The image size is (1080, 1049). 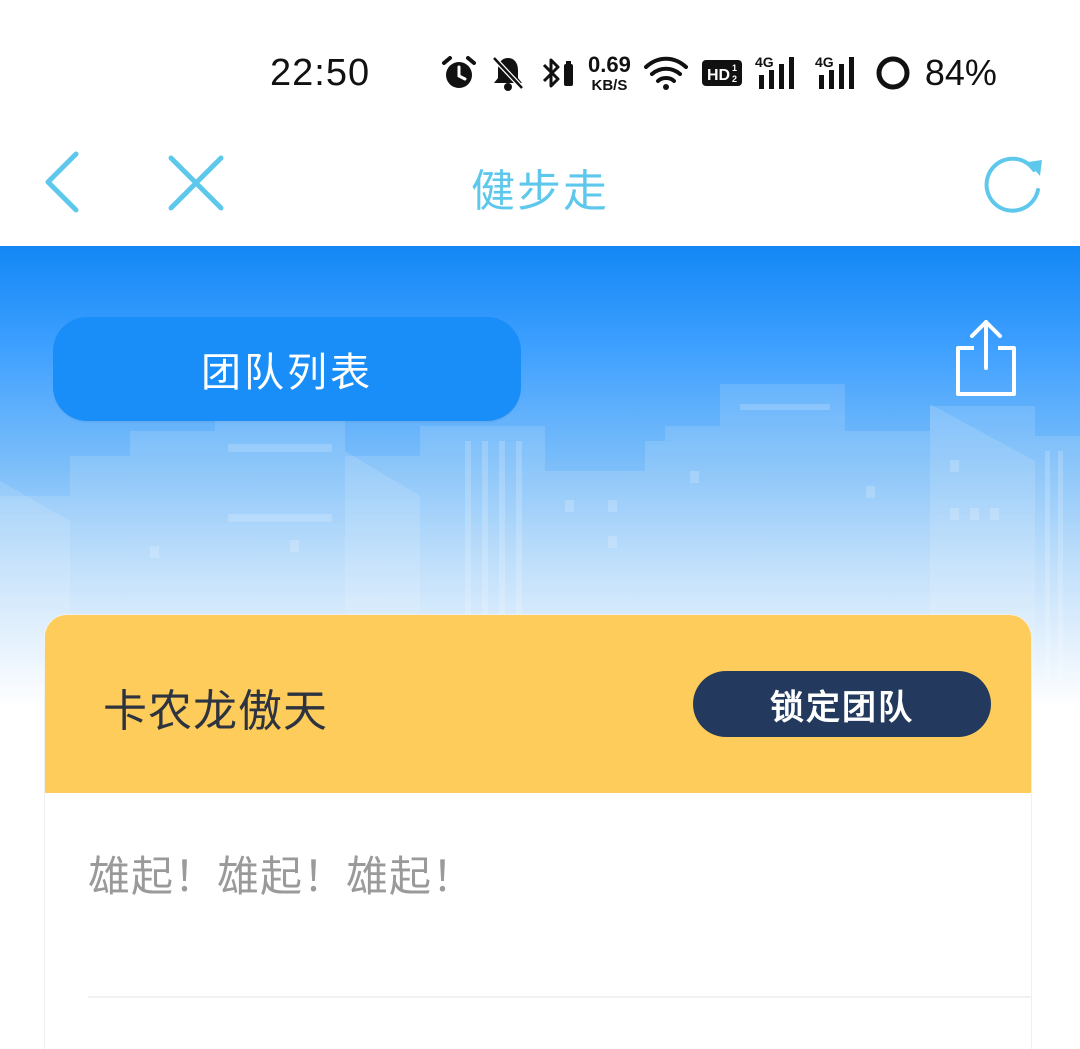 I want to click on share-icon, so click(x=986, y=358).